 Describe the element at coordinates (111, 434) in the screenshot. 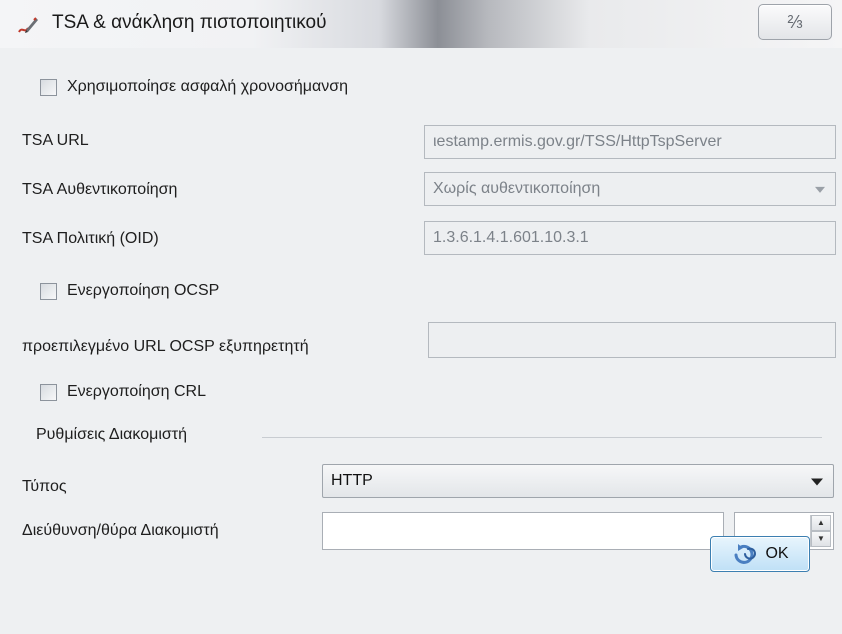

I see `server-settings-title: Ρυθμίσεις Διακομιστή` at that location.